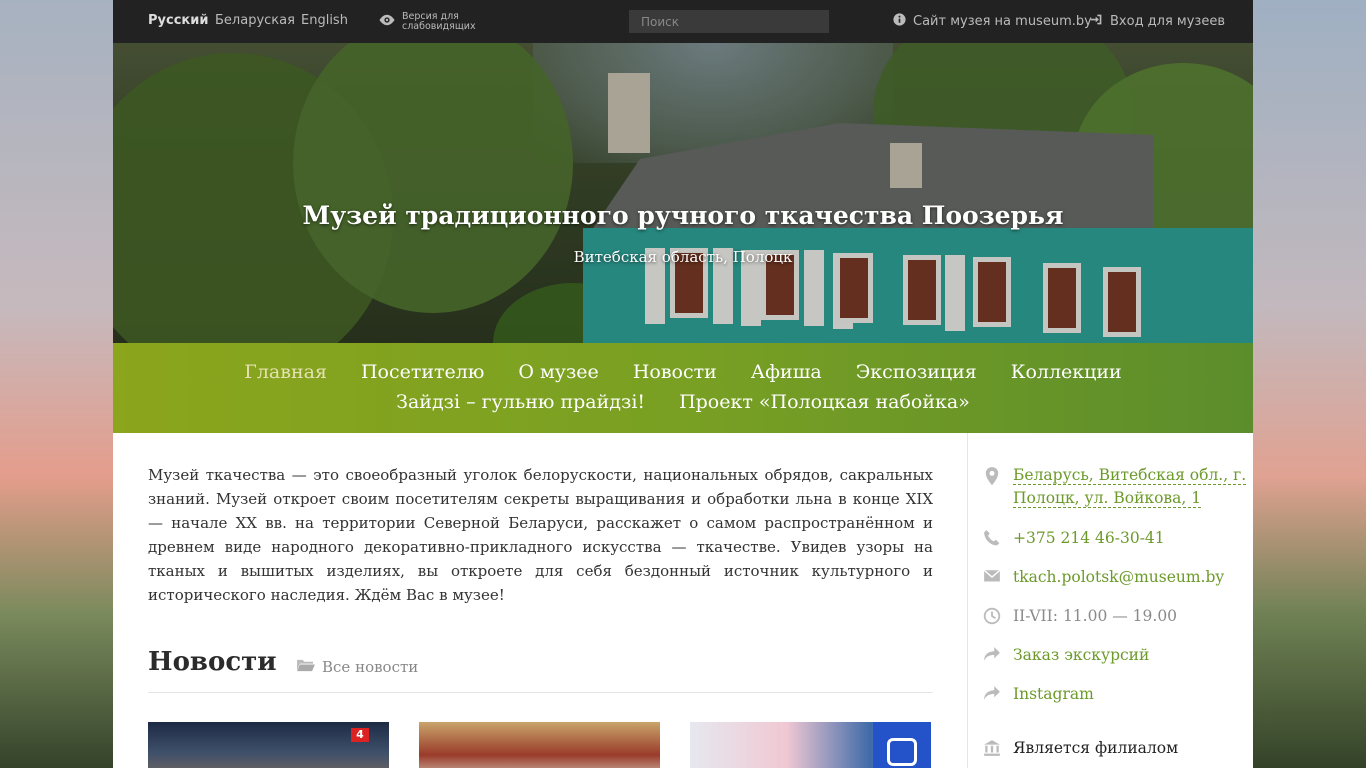 The image size is (1366, 768). Describe the element at coordinates (1096, 21) in the screenshot. I see `sign-in-icon` at that location.